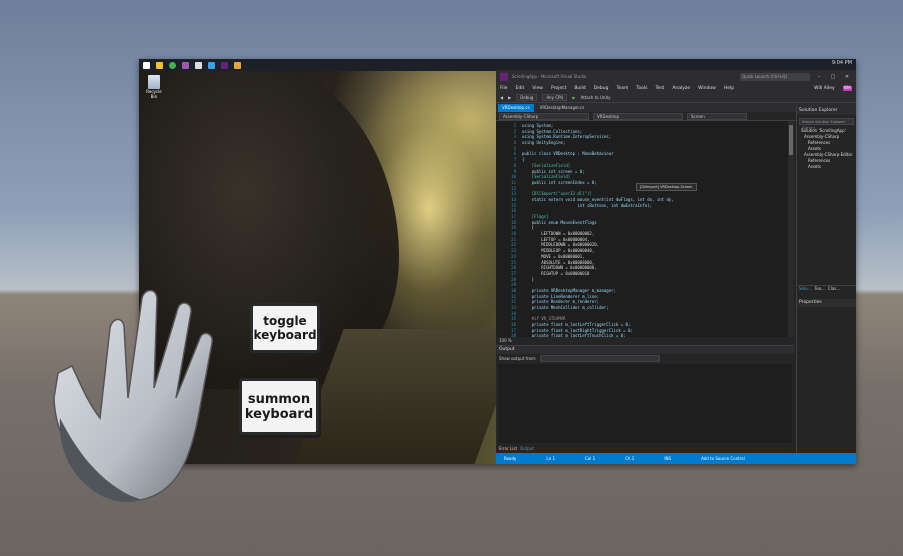 Image resolution: width=903 pixels, height=556 pixels. Describe the element at coordinates (172, 65) in the screenshot. I see `chrome-icon` at that location.